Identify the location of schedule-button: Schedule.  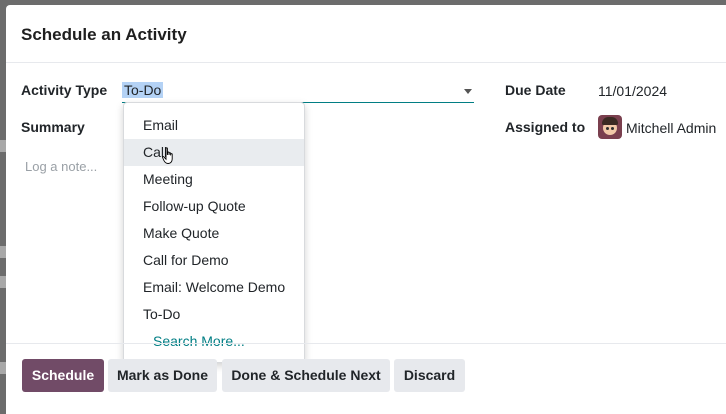
(63, 375).